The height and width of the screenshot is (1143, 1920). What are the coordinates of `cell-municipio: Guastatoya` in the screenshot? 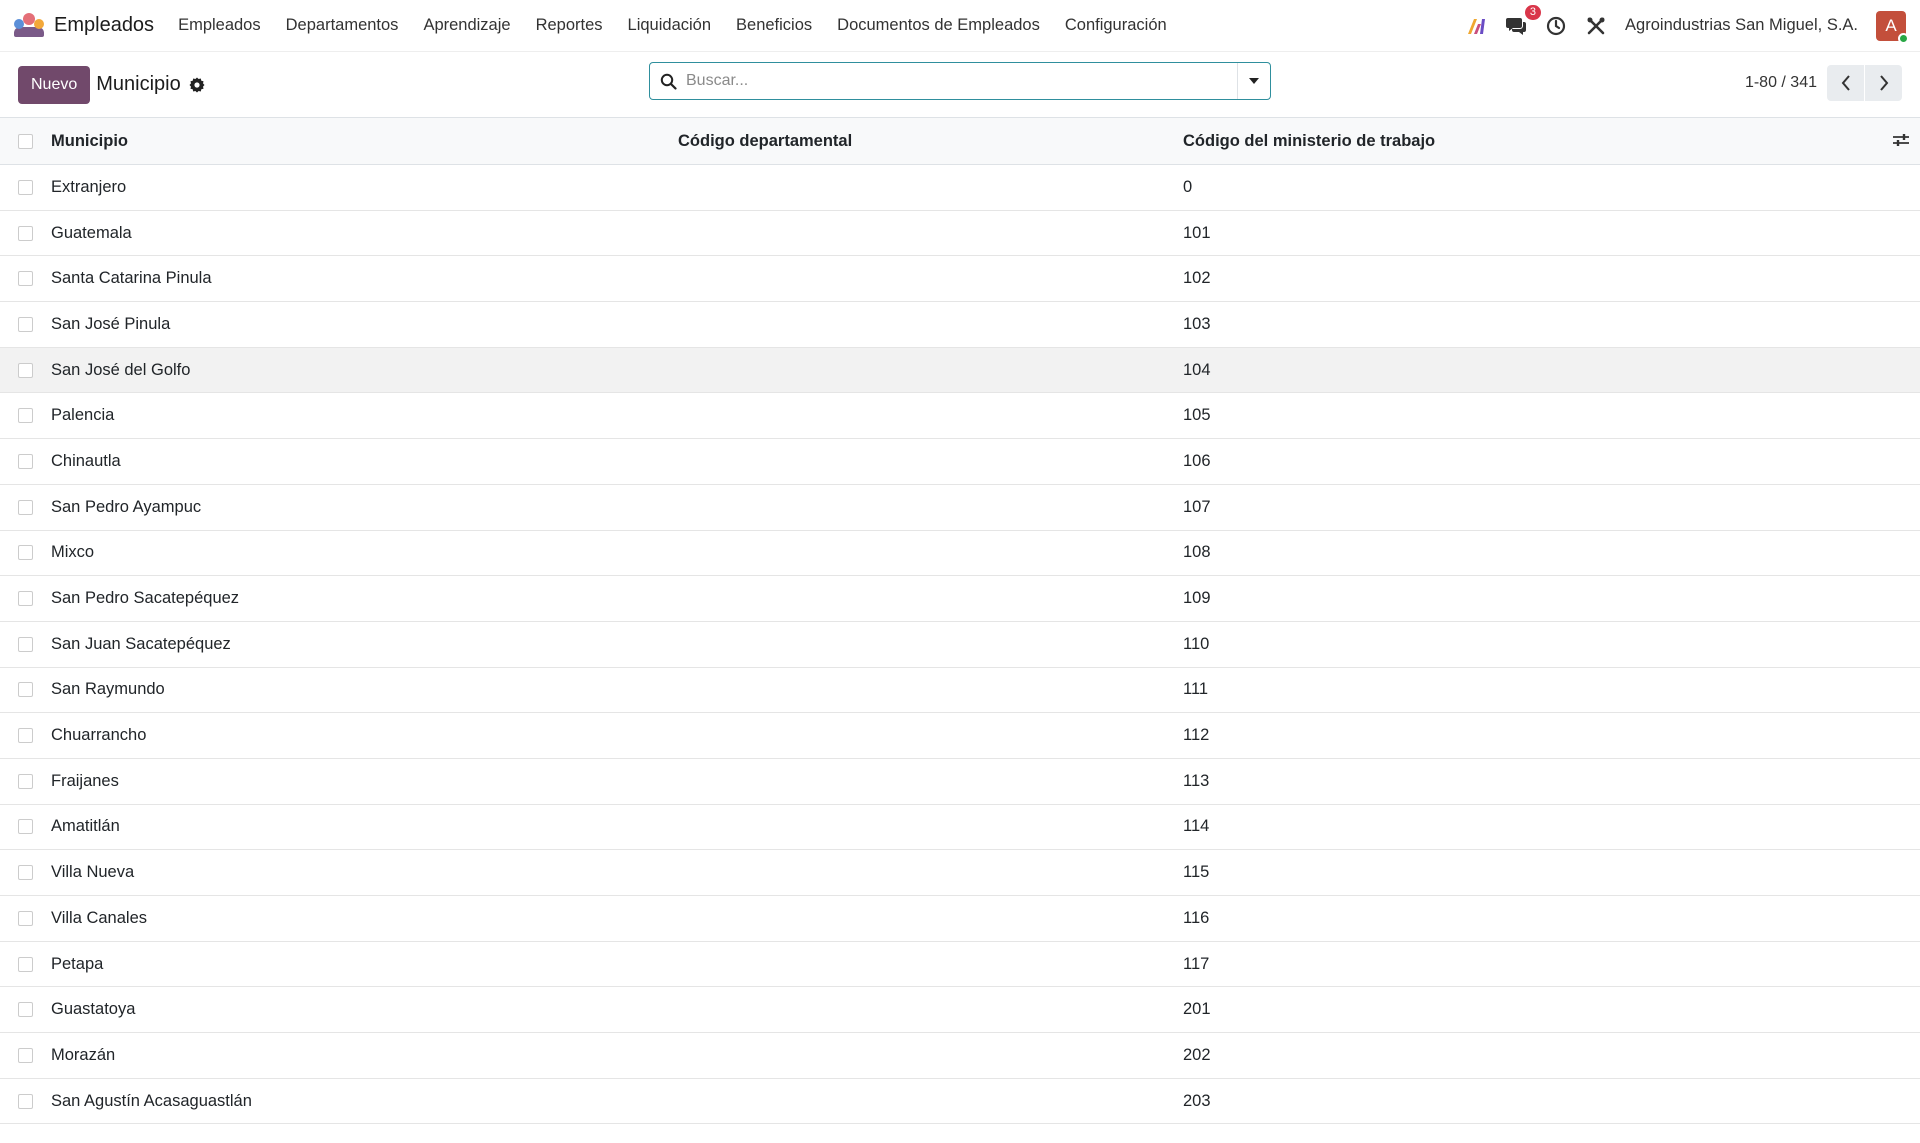 It's located at (364, 1009).